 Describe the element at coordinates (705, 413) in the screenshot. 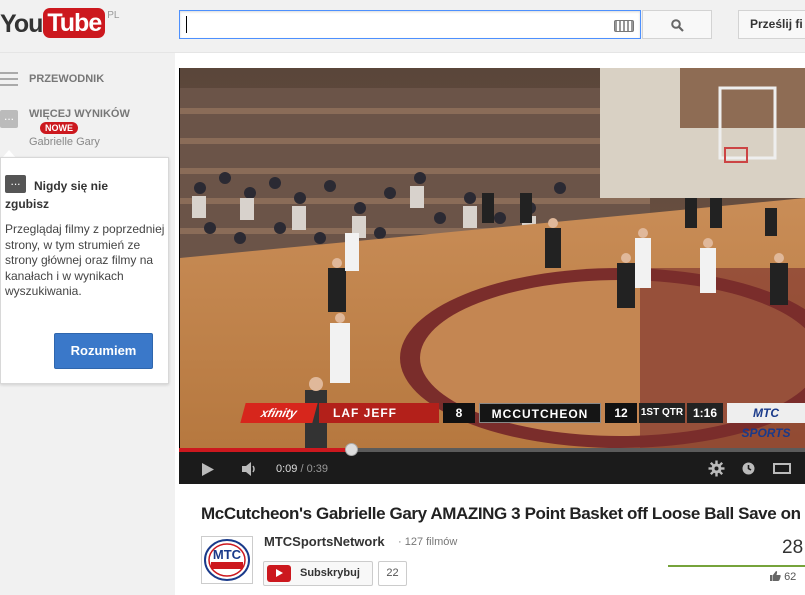

I see `scoreboard-clock: 1:16` at that location.